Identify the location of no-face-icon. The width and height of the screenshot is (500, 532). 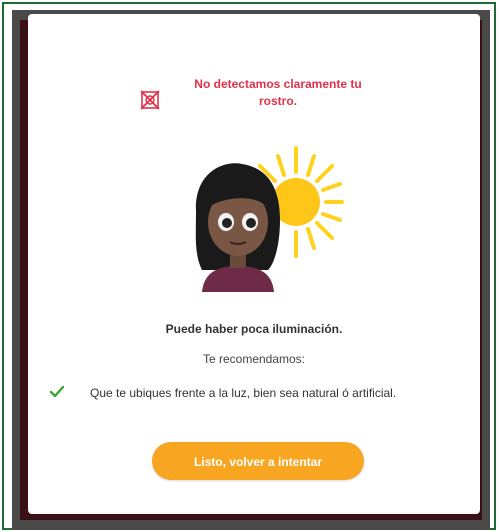
(150, 100).